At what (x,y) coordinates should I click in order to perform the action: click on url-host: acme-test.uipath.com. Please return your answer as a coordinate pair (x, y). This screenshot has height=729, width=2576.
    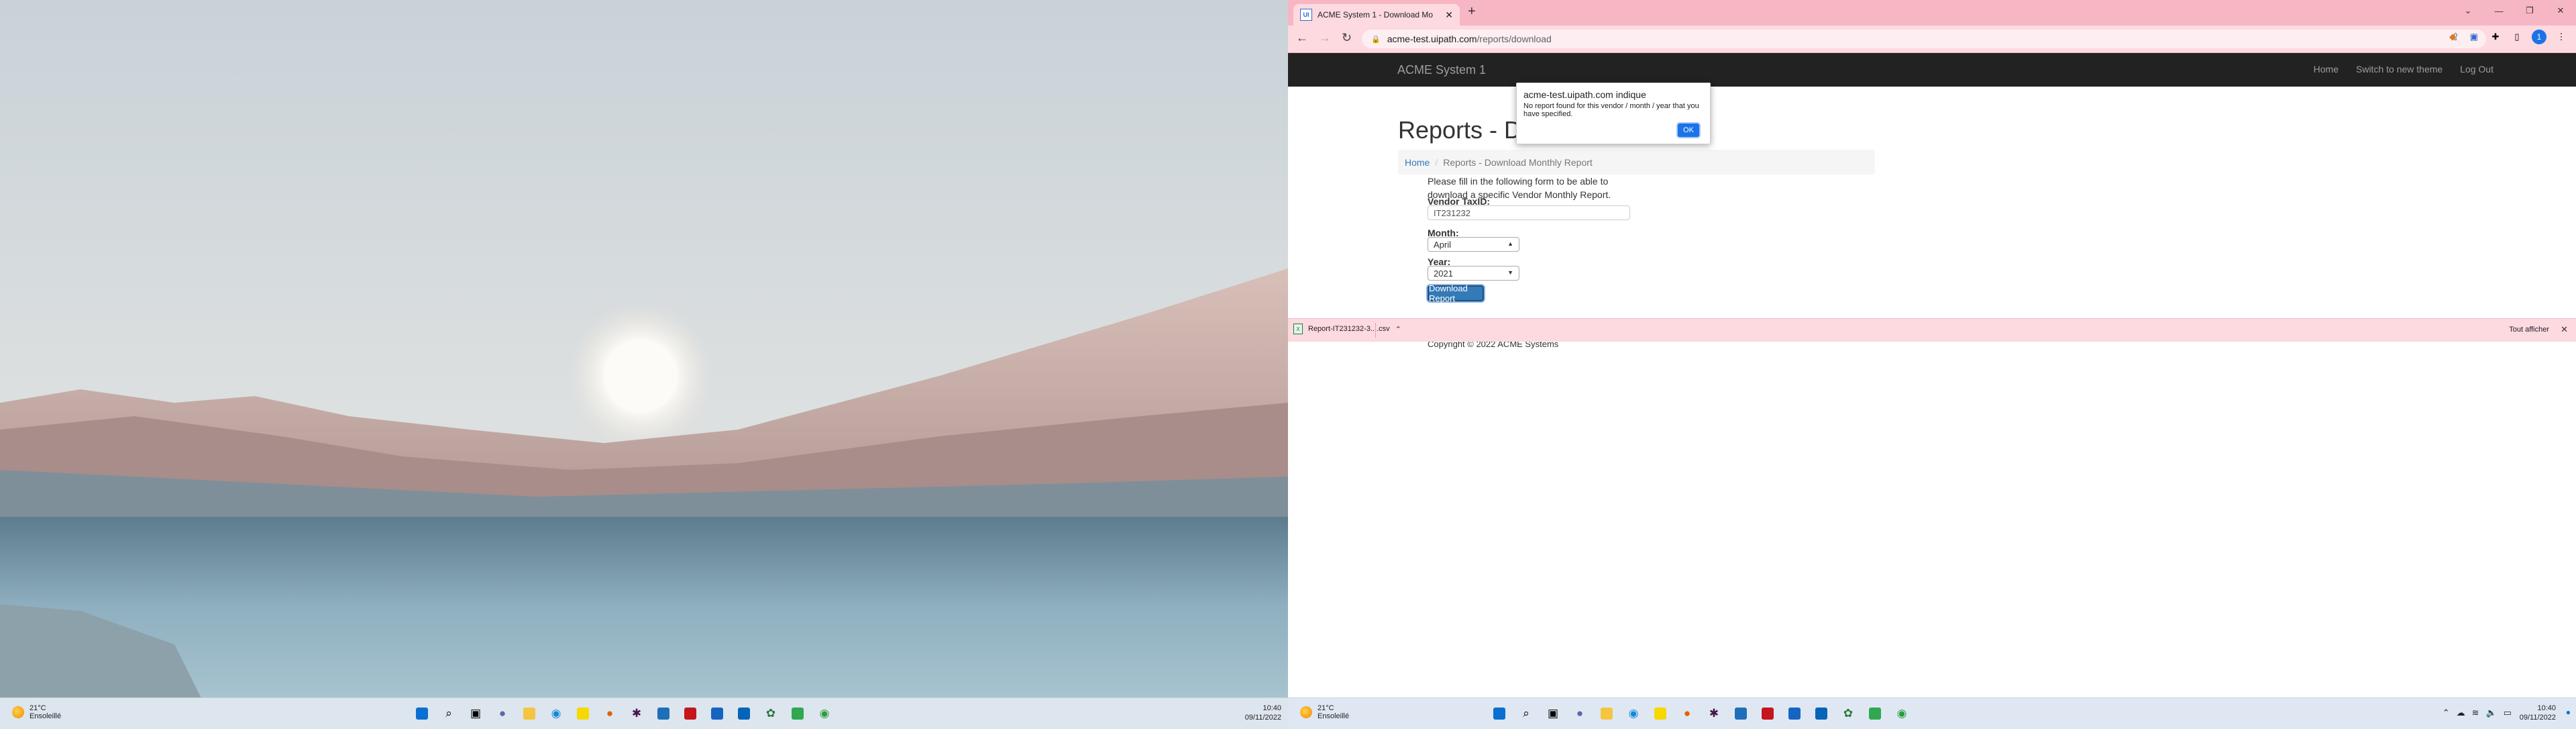
    Looking at the image, I should click on (1432, 39).